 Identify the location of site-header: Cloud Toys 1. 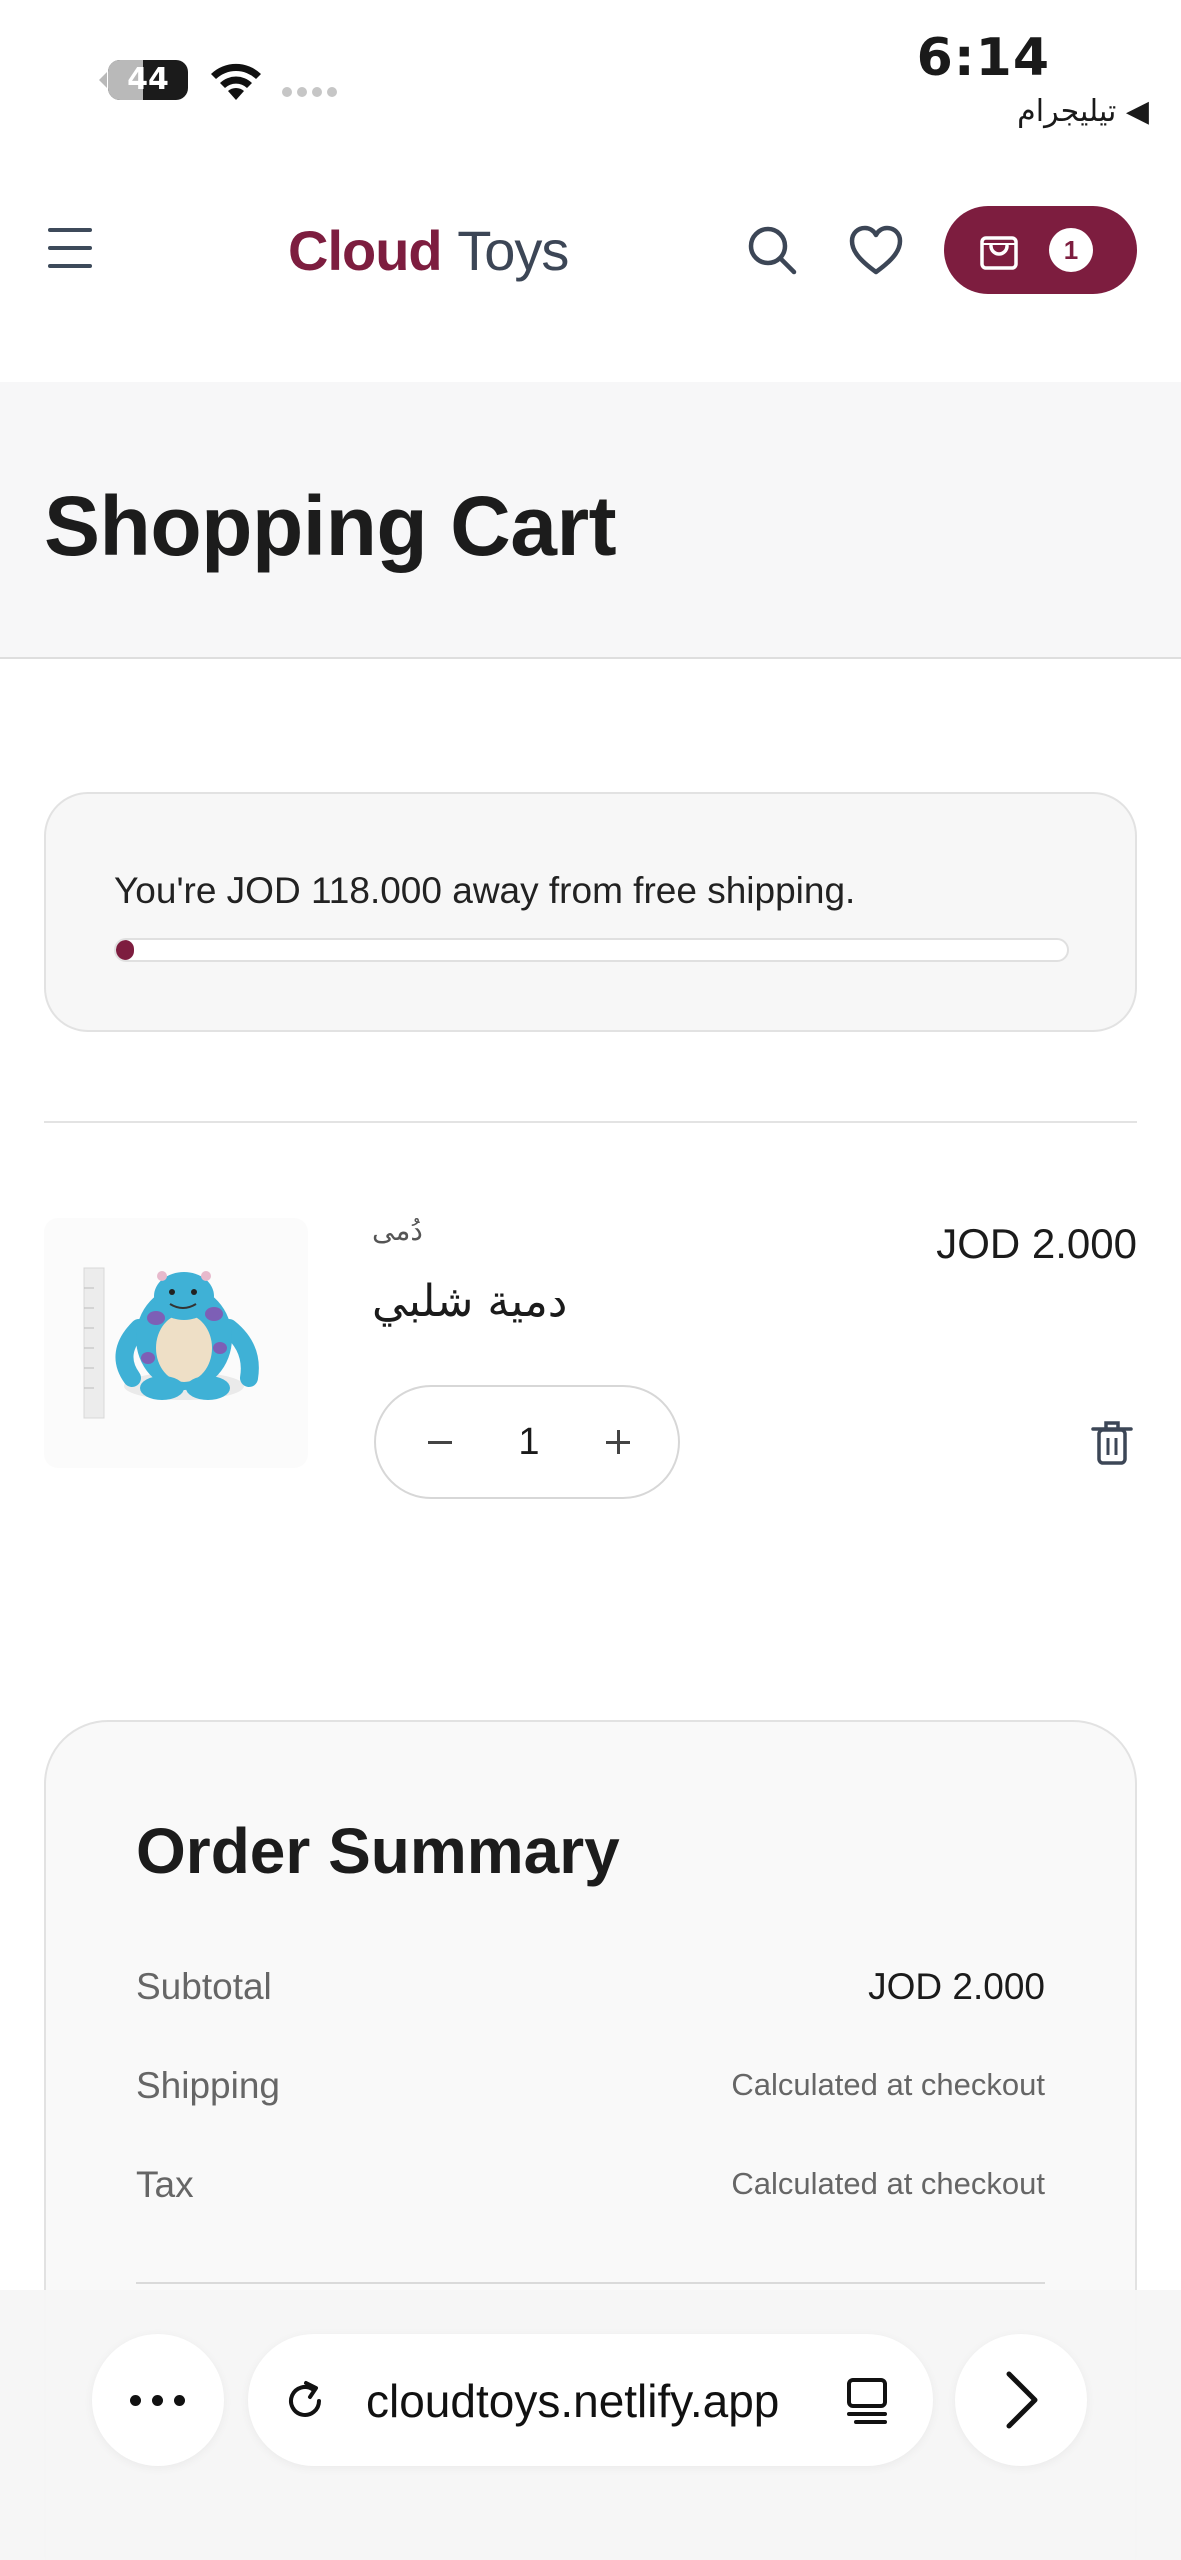
(590, 250).